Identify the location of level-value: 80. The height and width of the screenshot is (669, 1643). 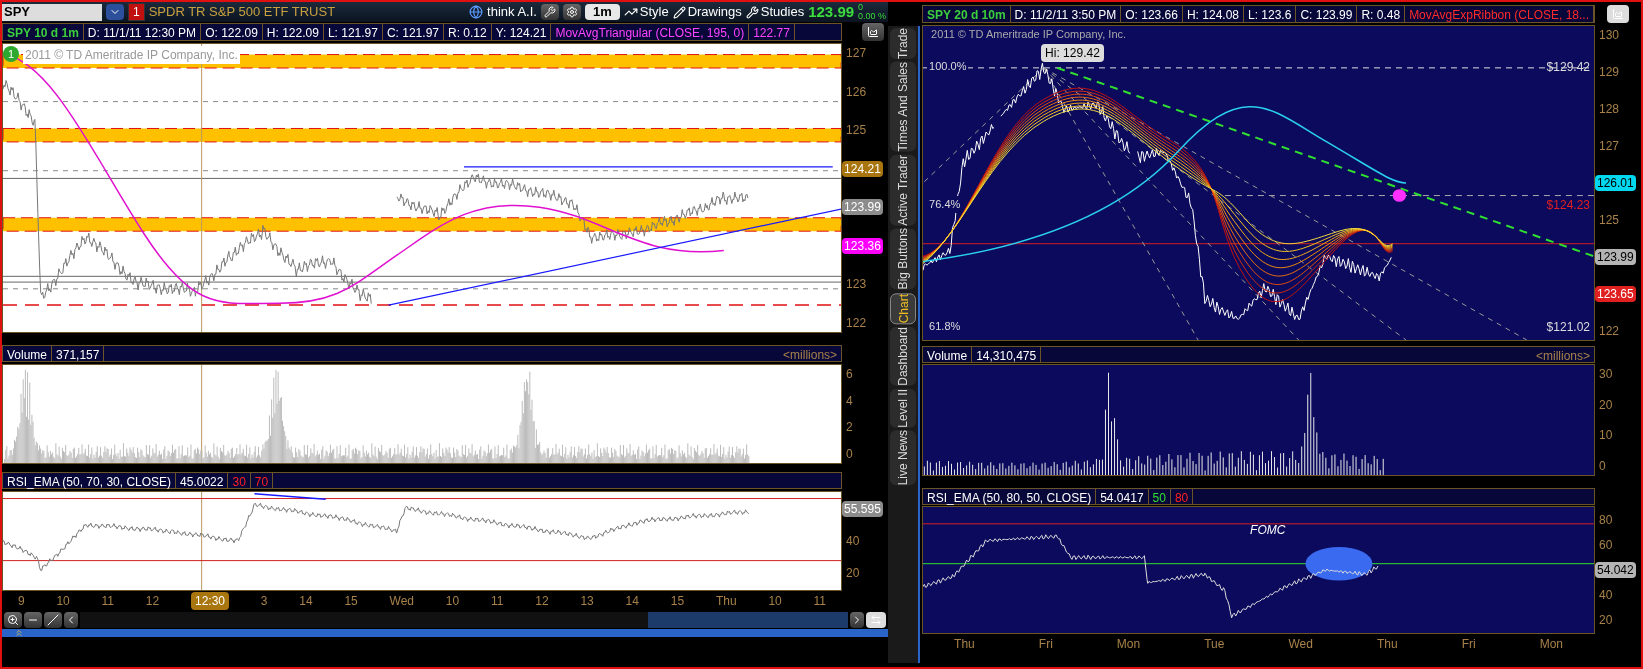
(1182, 496).